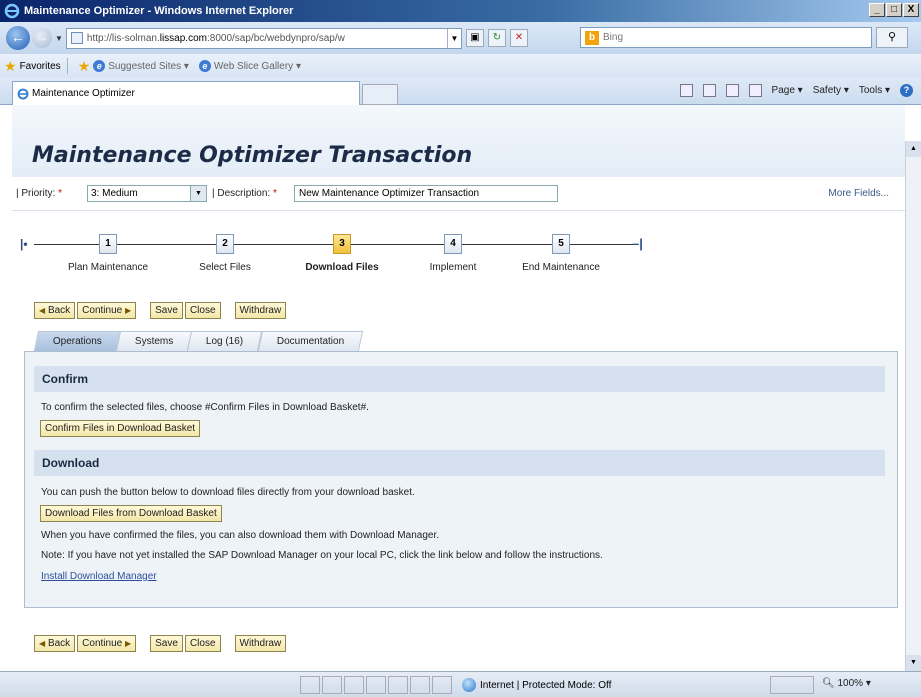 The image size is (921, 697). I want to click on description-input: New Maintenance Optimizer Transaction, so click(426, 193).